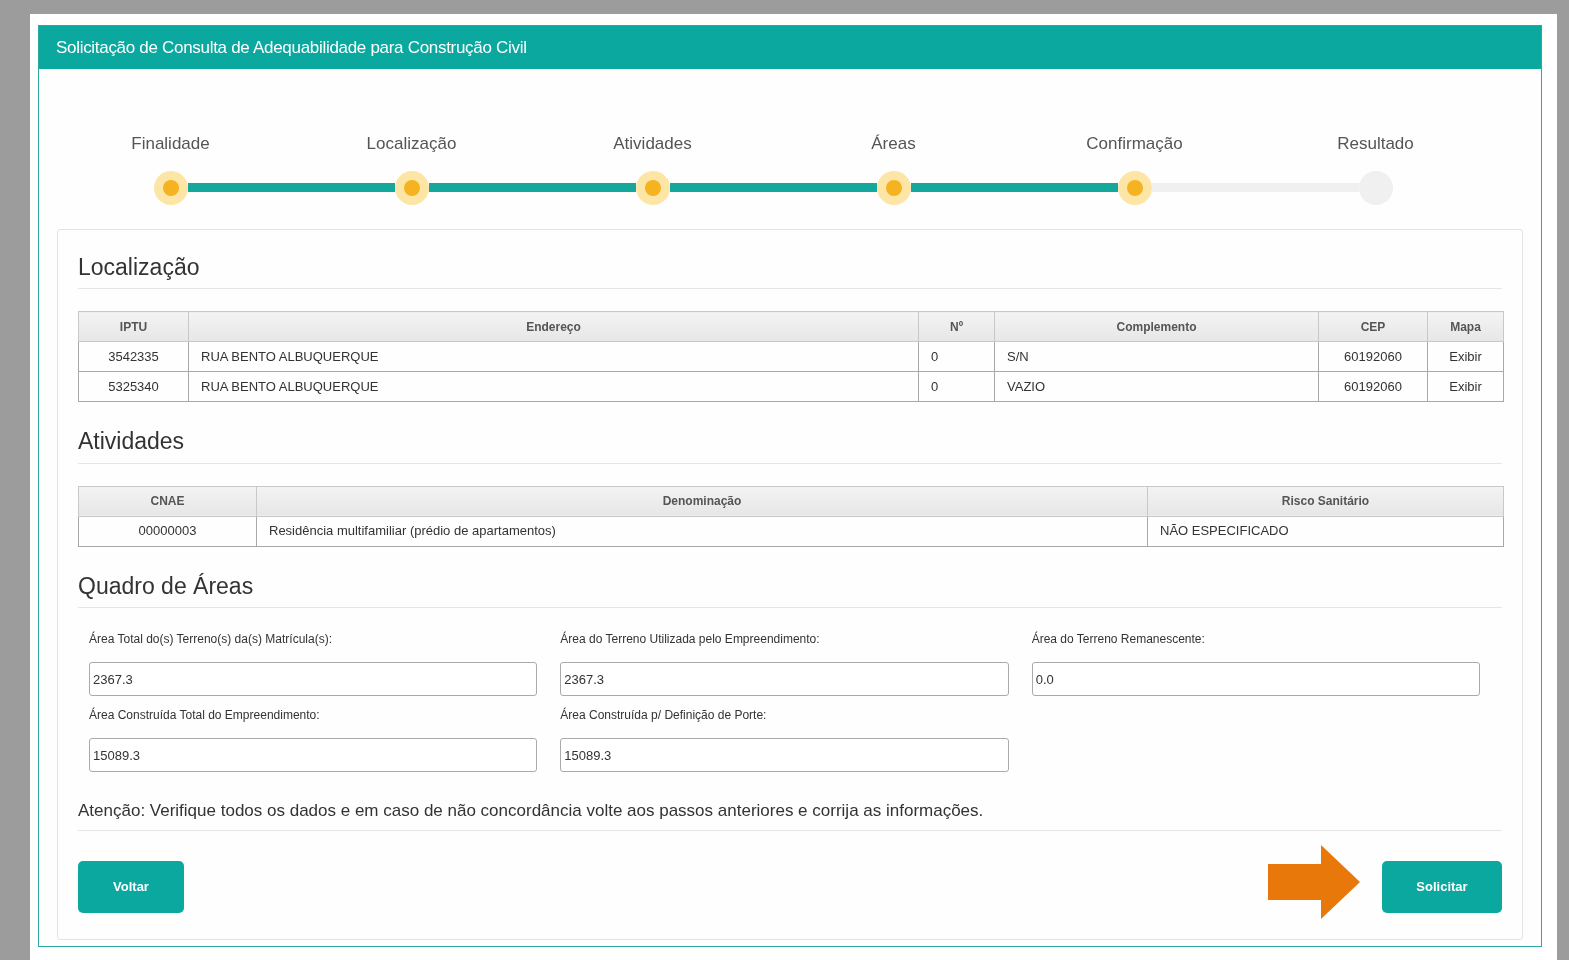 Image resolution: width=1569 pixels, height=960 pixels. I want to click on table-cell: VAZIO, so click(1156, 386).